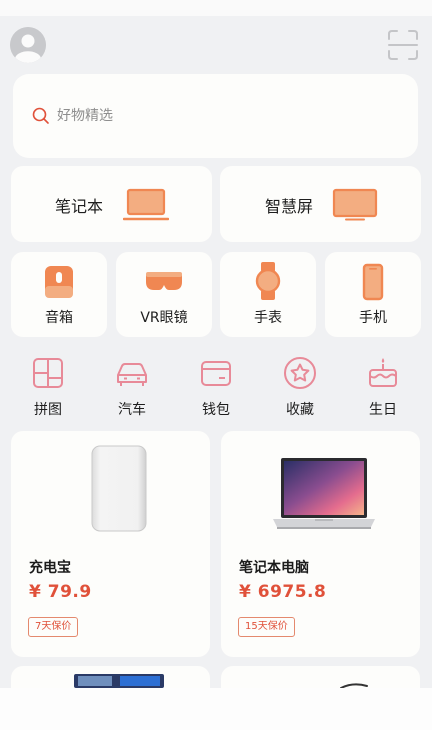 This screenshot has height=730, width=432. What do you see at coordinates (300, 410) in the screenshot?
I see `quick-link-favorites-label: 收藏` at bounding box center [300, 410].